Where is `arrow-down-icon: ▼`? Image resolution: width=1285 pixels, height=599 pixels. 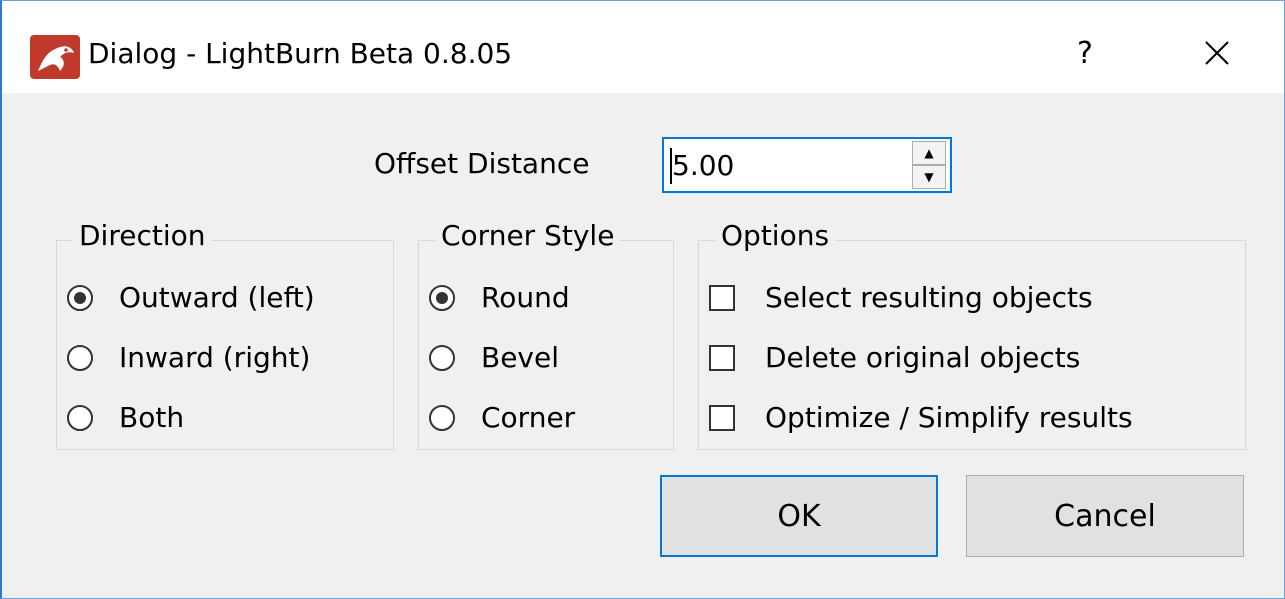
arrow-down-icon: ▼ is located at coordinates (929, 177).